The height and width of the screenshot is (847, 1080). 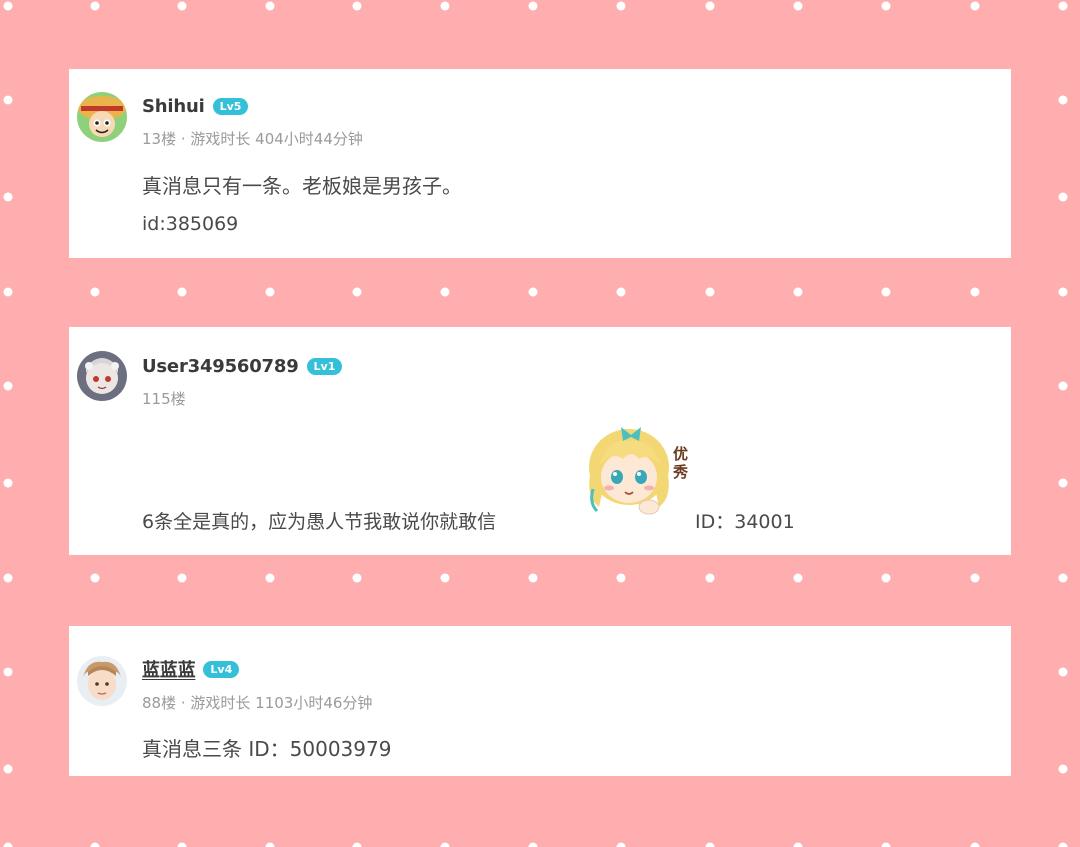 What do you see at coordinates (169, 669) in the screenshot?
I see `username: 蓝蓝蓝` at bounding box center [169, 669].